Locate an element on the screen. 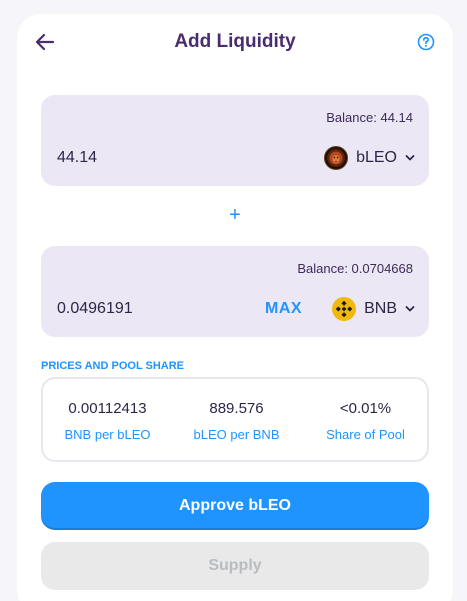  bnb-logo-icon is located at coordinates (344, 309).